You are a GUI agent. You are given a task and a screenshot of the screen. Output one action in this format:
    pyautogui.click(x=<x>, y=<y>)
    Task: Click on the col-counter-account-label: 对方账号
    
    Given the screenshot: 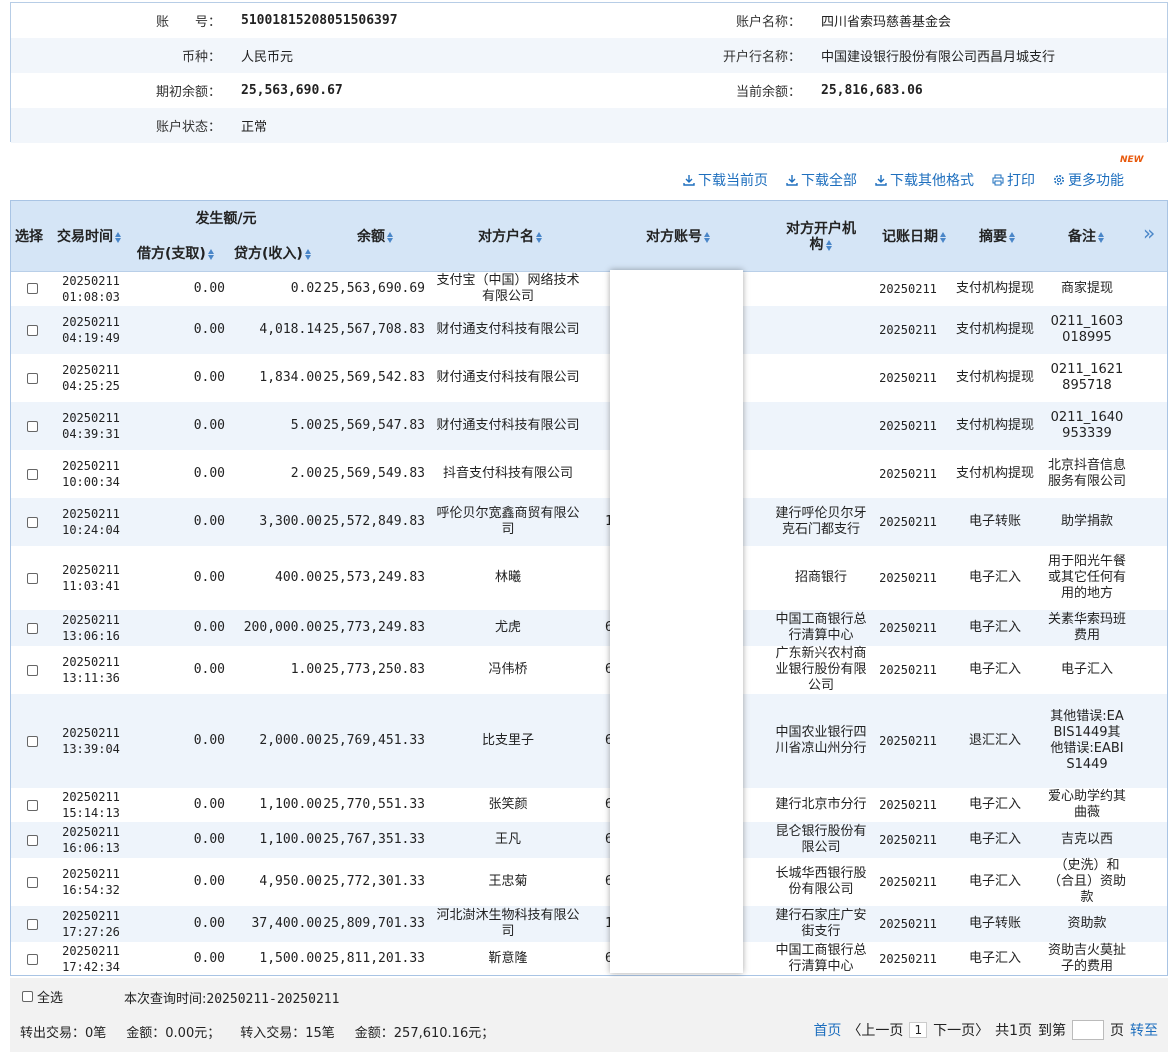 What is the action you would take?
    pyautogui.click(x=674, y=237)
    